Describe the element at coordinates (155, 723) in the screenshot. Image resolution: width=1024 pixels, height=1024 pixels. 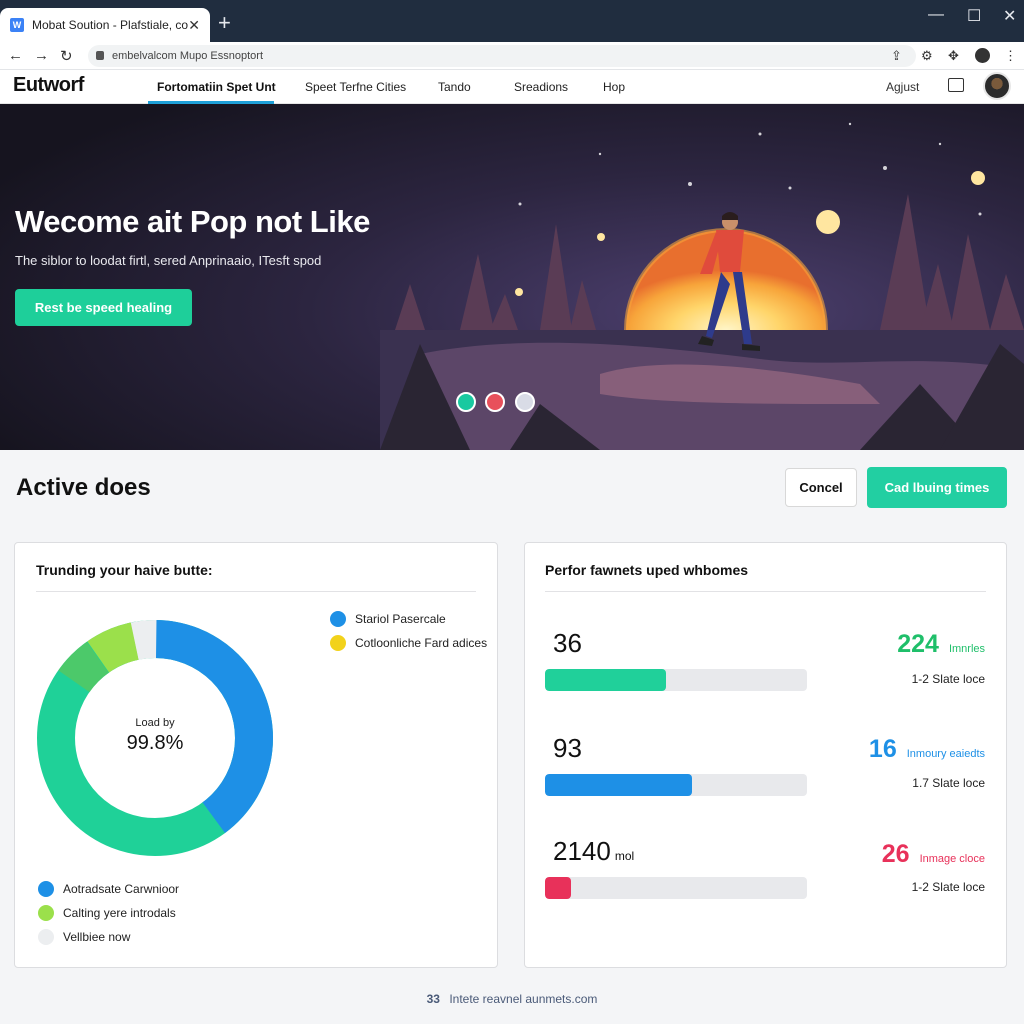
I see `donut-center-label: Load by` at that location.